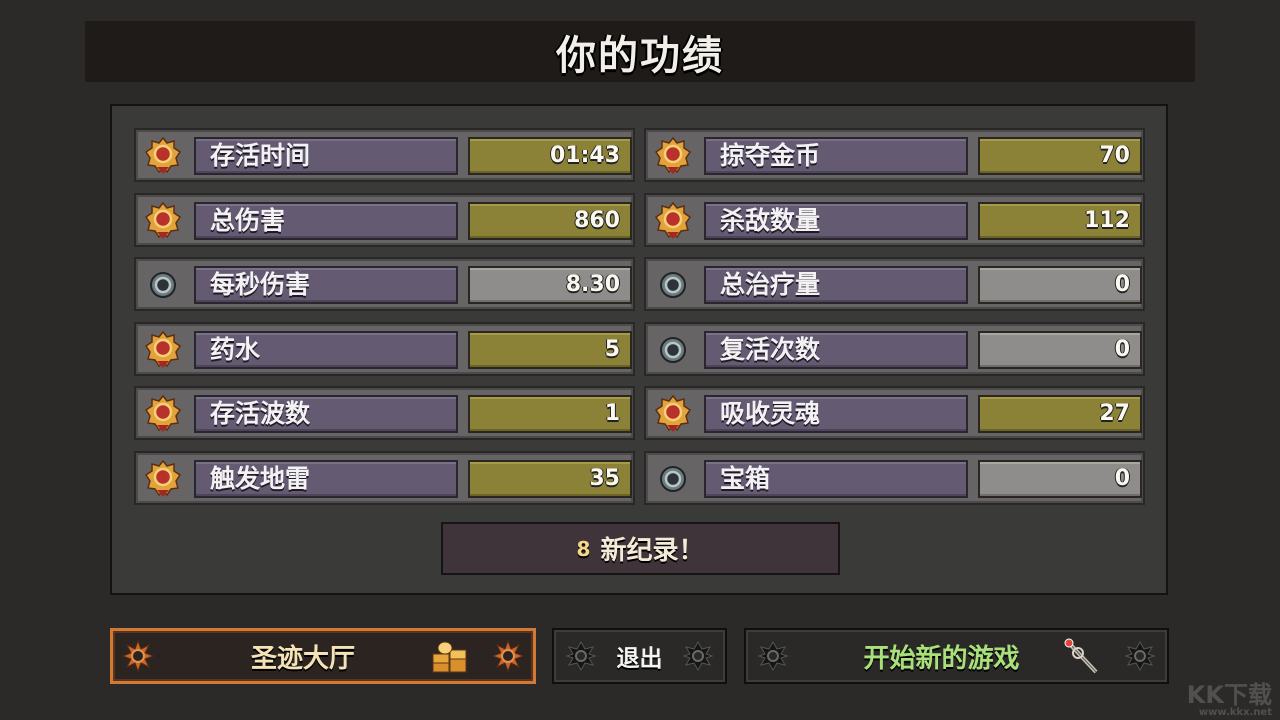 The width and height of the screenshot is (1280, 720). Describe the element at coordinates (550, 478) in the screenshot. I see `stat-value: 35` at that location.